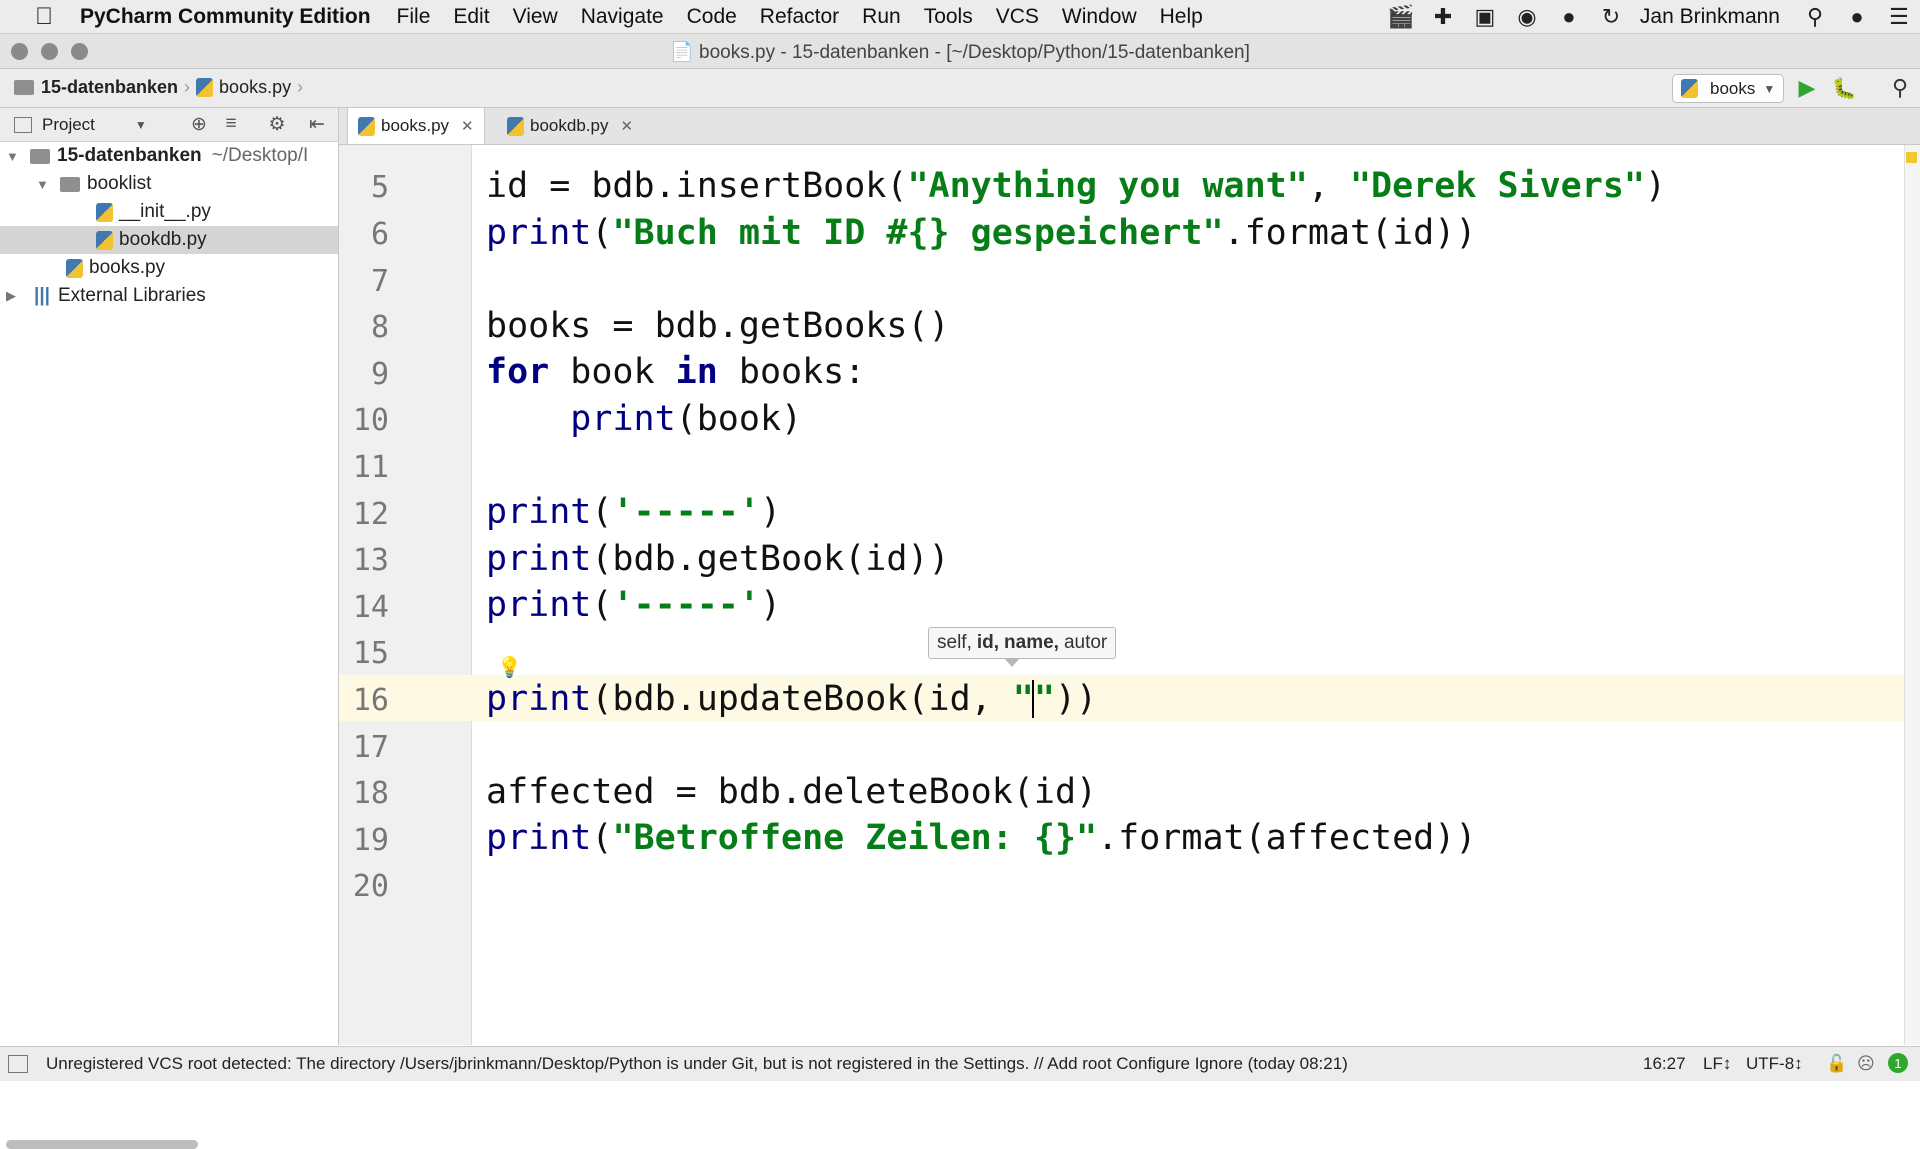  I want to click on line-number: 18, so click(370, 793).